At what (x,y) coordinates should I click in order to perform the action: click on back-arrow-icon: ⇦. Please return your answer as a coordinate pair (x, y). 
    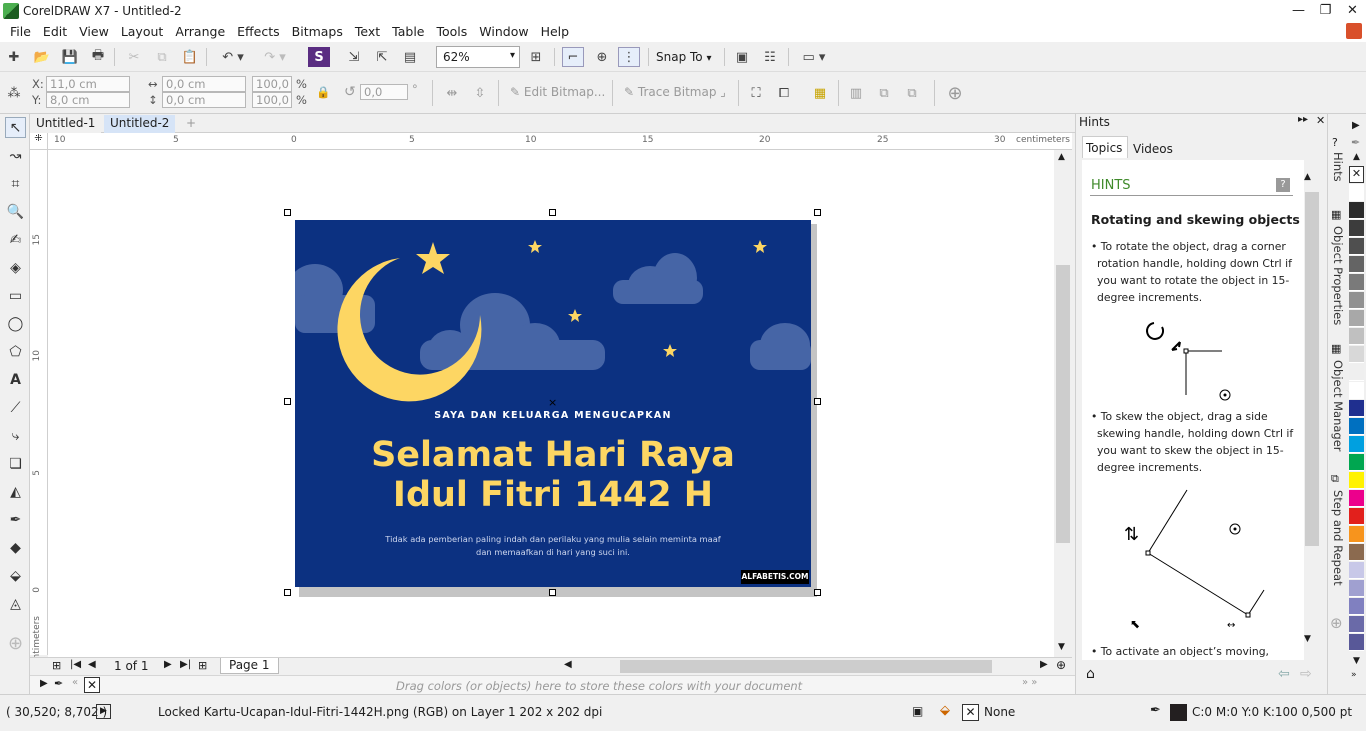
    Looking at the image, I should click on (1284, 674).